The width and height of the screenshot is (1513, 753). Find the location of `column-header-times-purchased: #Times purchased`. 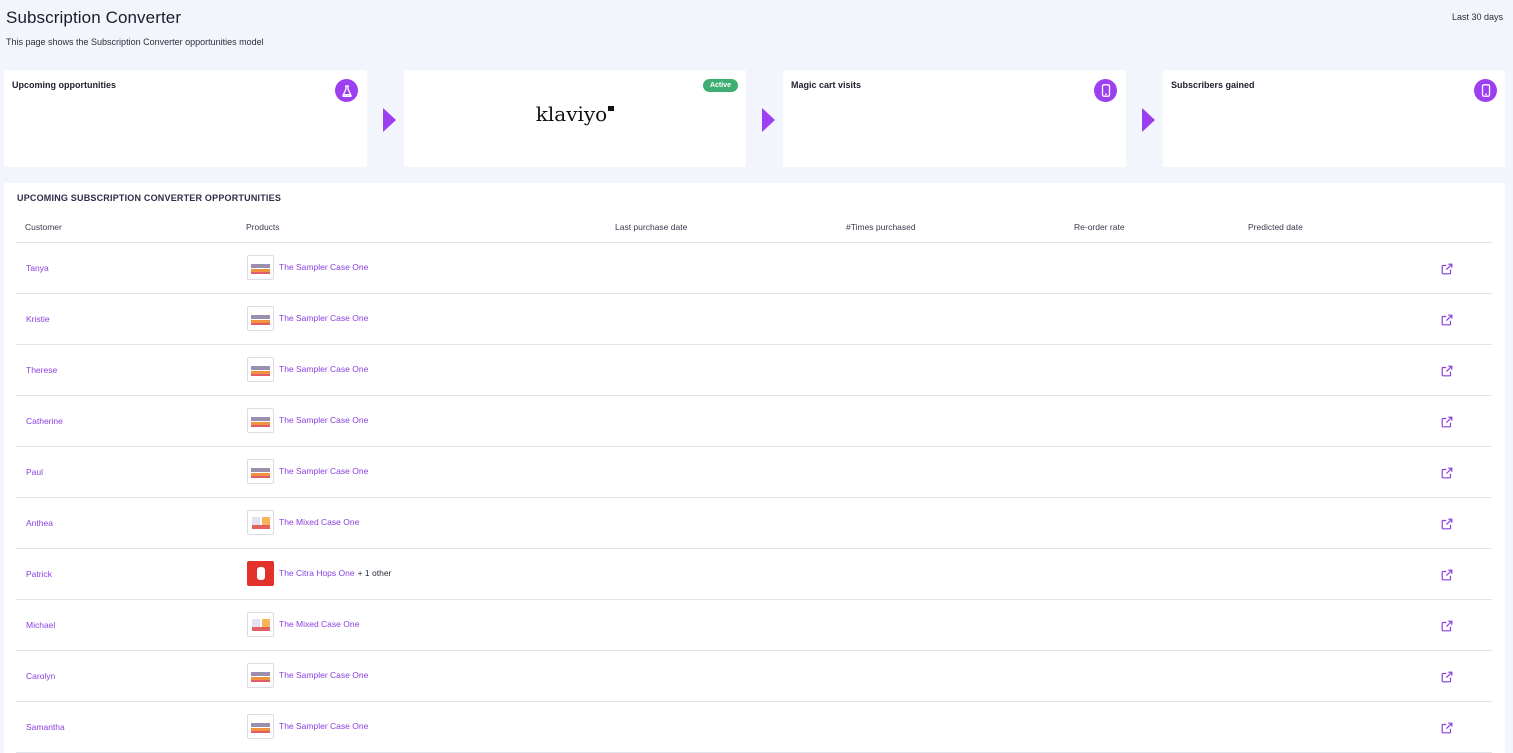

column-header-times-purchased: #Times purchased is located at coordinates (881, 227).